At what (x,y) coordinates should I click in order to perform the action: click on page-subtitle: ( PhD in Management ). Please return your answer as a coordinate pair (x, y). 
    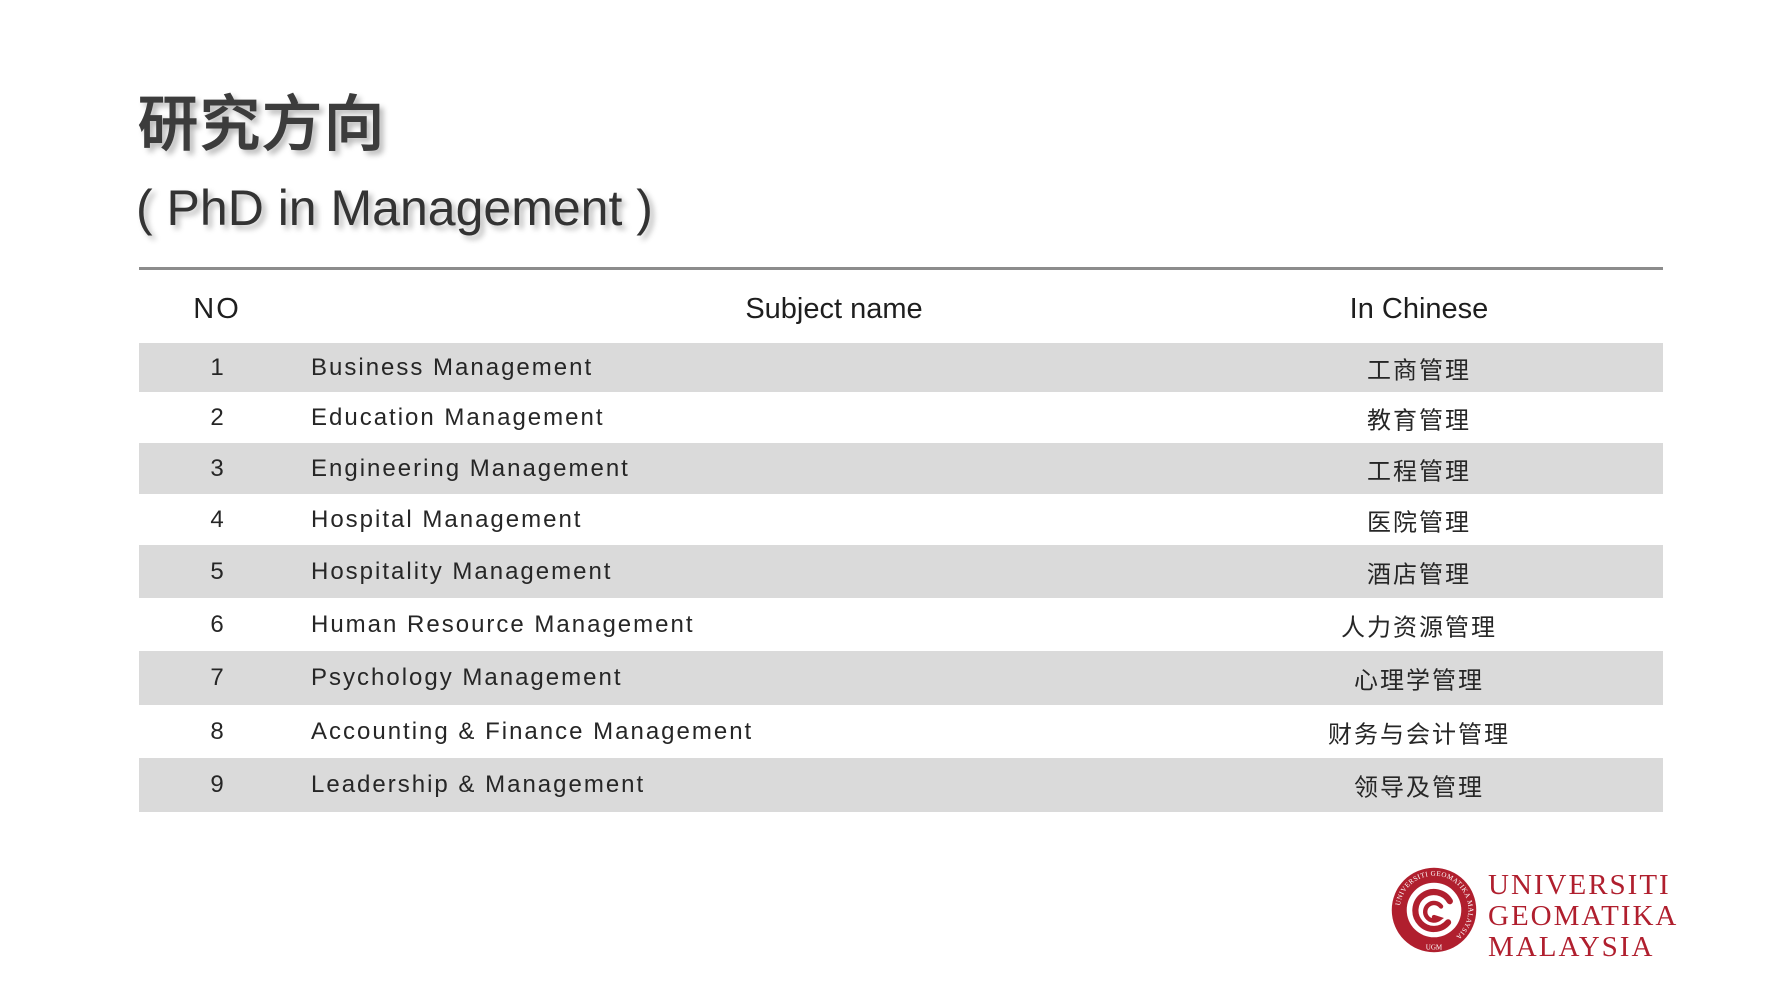
    Looking at the image, I should click on (394, 208).